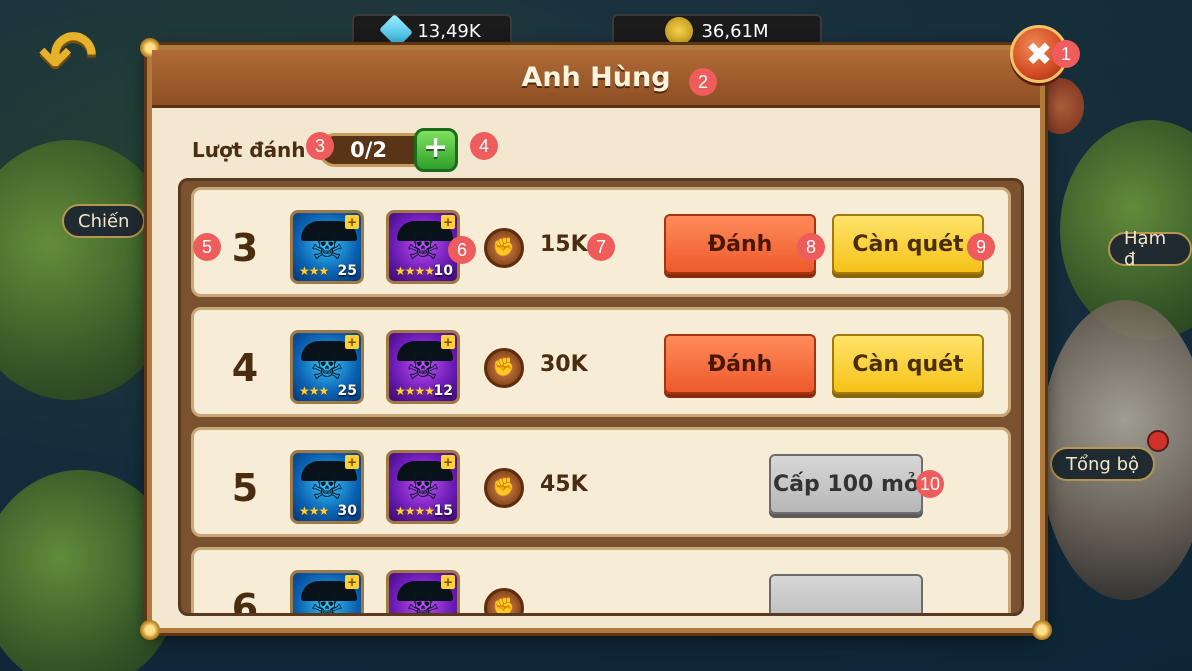 This screenshot has width=1192, height=671. What do you see at coordinates (1150, 249) in the screenshot?
I see `side-label-fleet: Hạm đ` at bounding box center [1150, 249].